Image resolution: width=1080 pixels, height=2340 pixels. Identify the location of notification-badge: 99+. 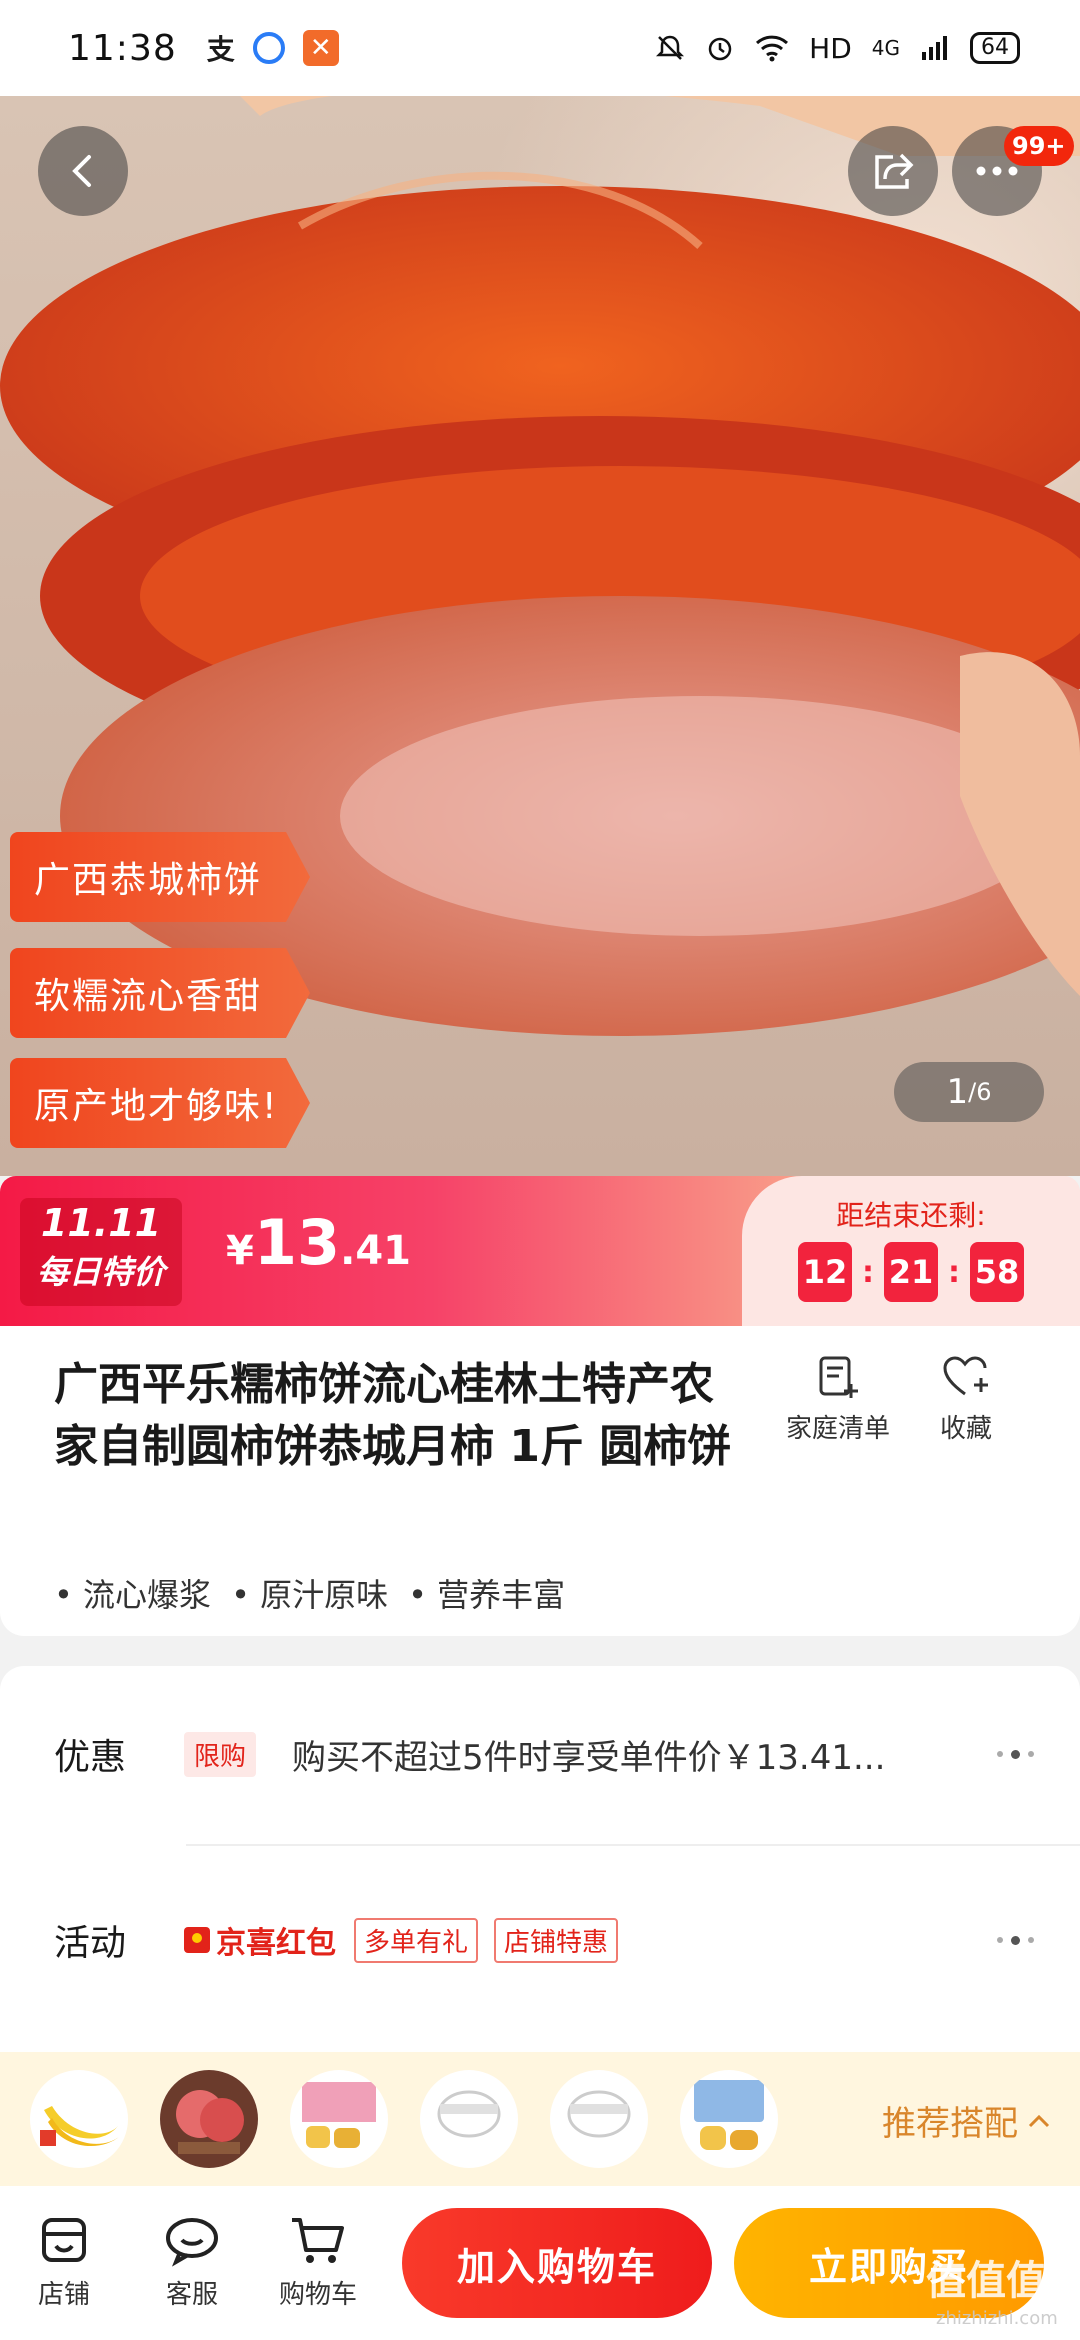
(1039, 146).